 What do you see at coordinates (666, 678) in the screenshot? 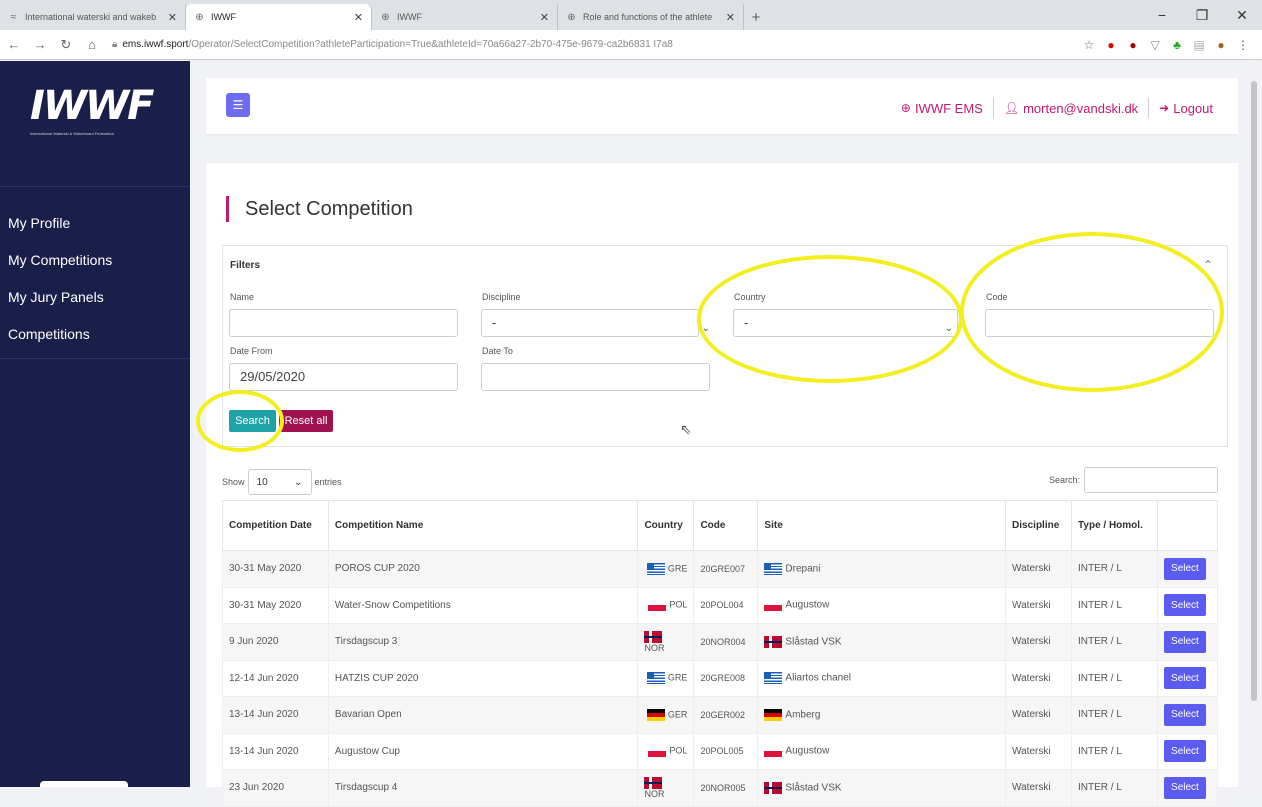
I see `cell-country: GRE` at bounding box center [666, 678].